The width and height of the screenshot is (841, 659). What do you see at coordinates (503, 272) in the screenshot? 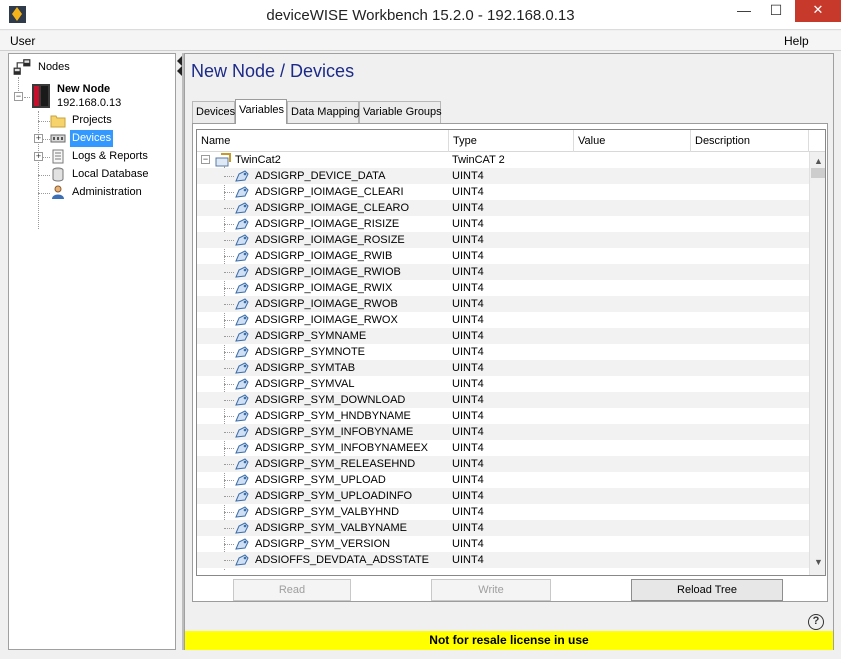
I see `table-row: ADSIGRP_IOIMAGE_RWIOB UINT4` at bounding box center [503, 272].